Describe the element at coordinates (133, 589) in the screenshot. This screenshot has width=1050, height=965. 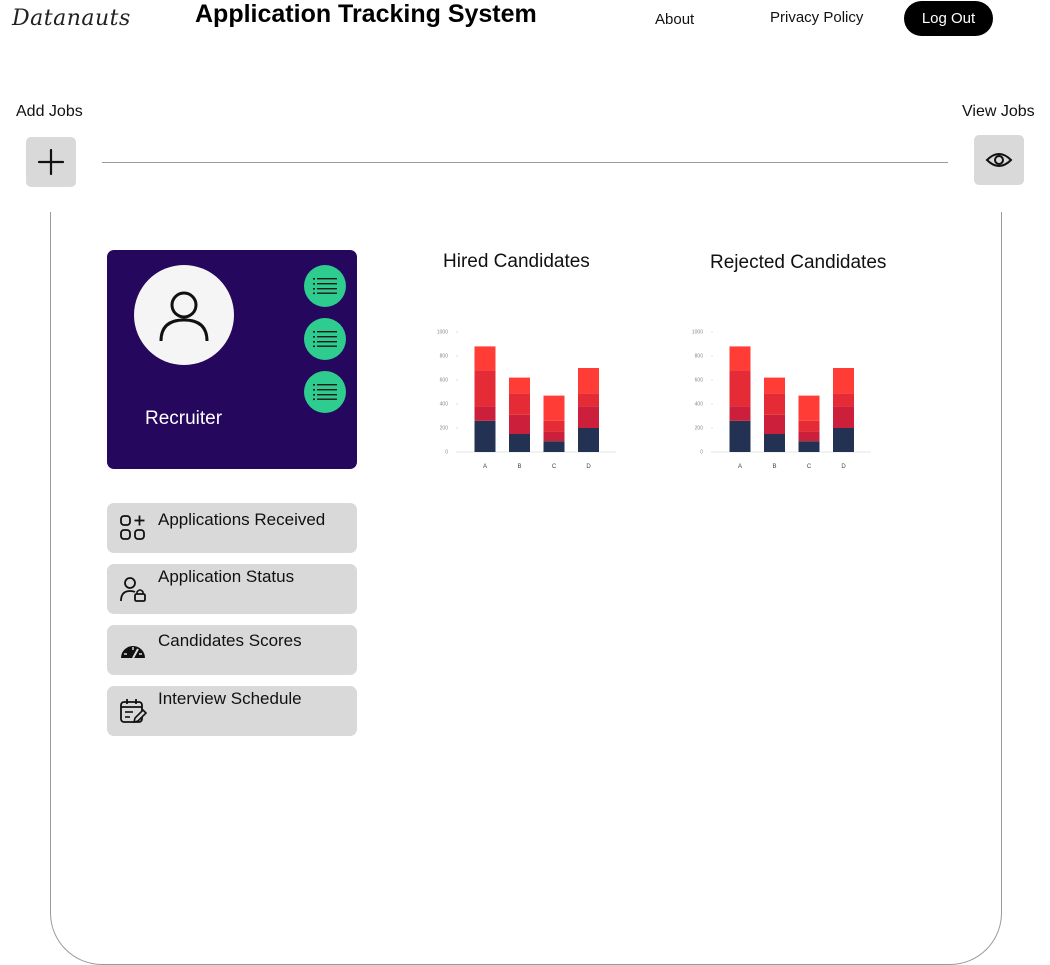
I see `user-lock-icon` at that location.